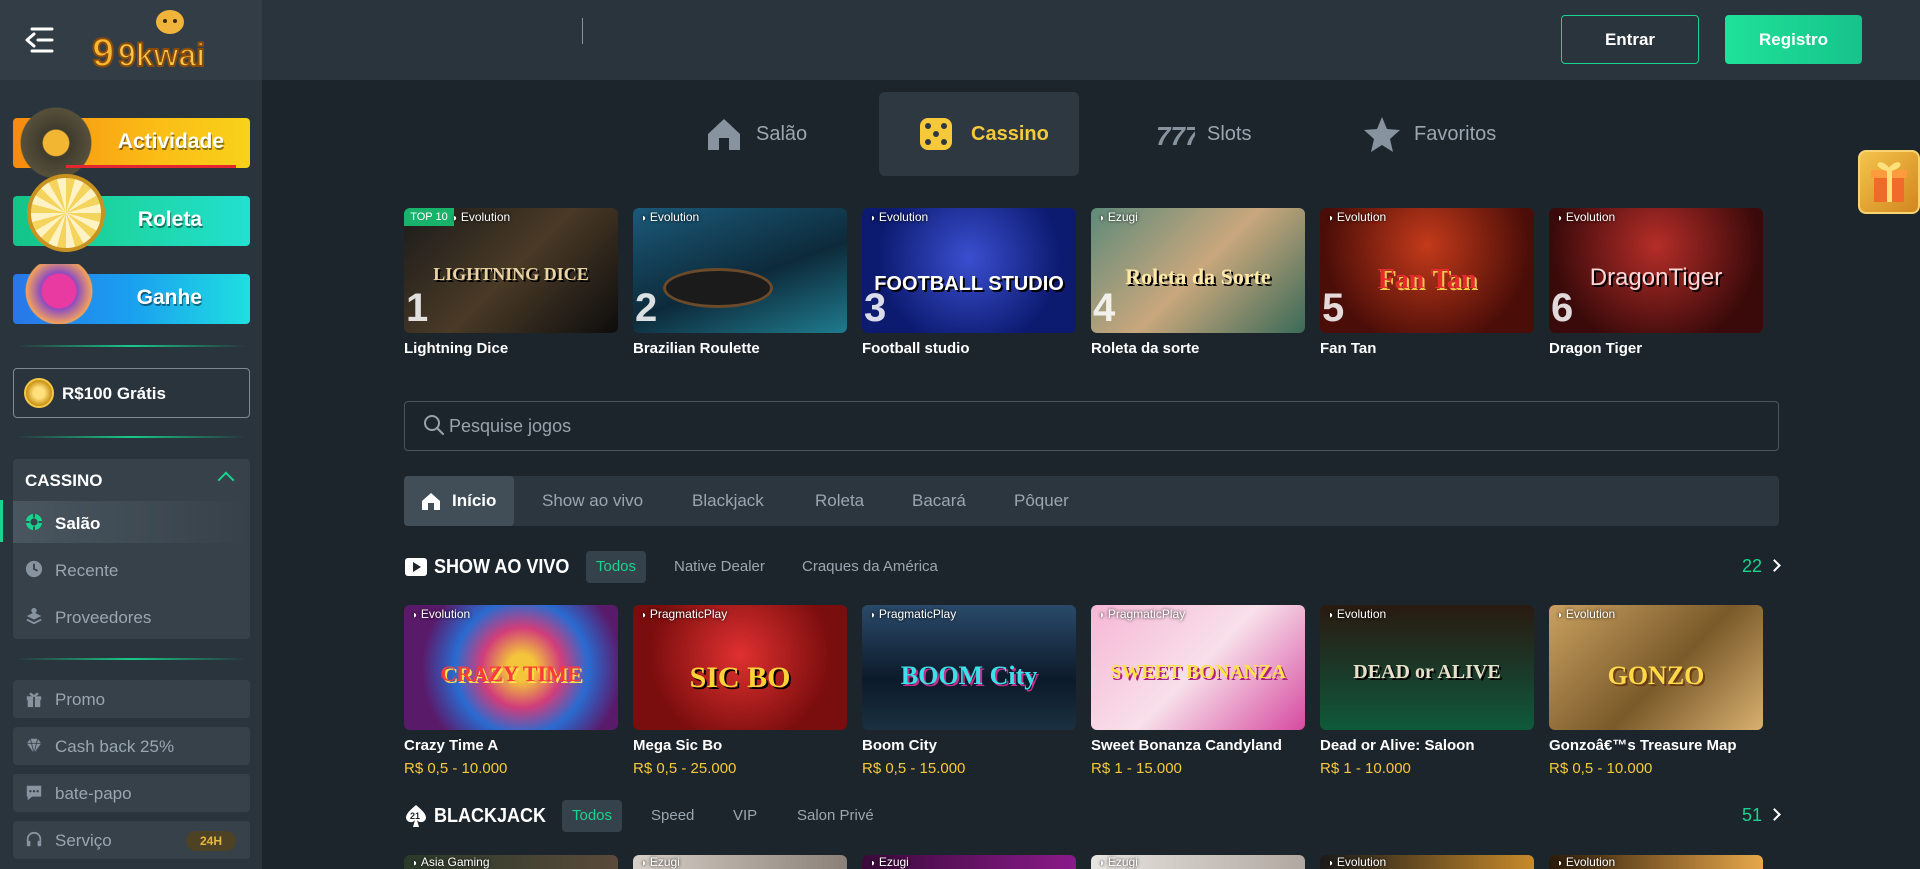  What do you see at coordinates (131, 213) in the screenshot?
I see `promo-roleta-banner: Roleta` at bounding box center [131, 213].